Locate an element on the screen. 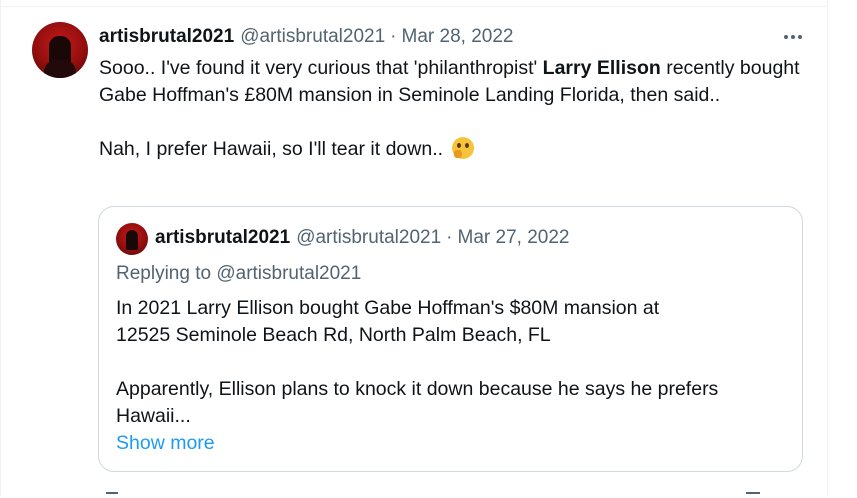 The height and width of the screenshot is (498, 857). quoted-tweet-date: Mar 27, 2022 is located at coordinates (513, 237).